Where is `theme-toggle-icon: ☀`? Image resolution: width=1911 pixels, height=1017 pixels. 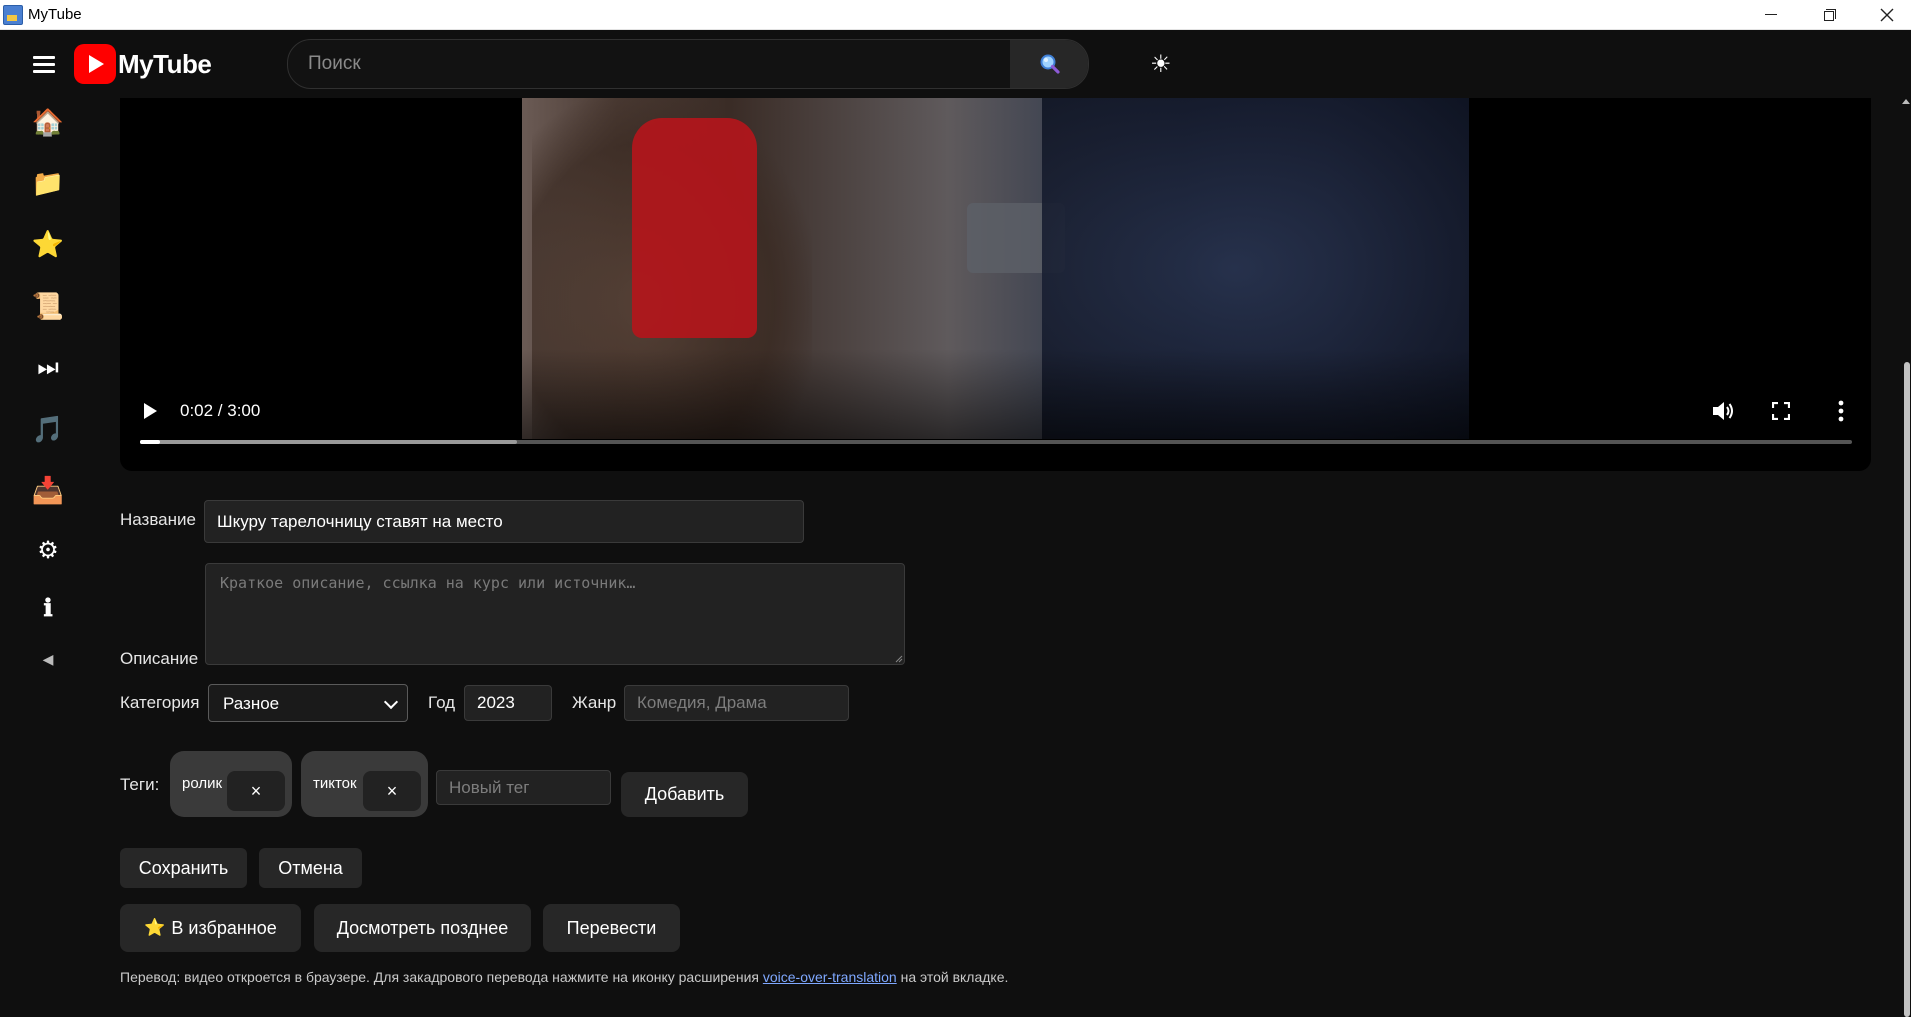
theme-toggle-icon: ☀ is located at coordinates (1161, 64).